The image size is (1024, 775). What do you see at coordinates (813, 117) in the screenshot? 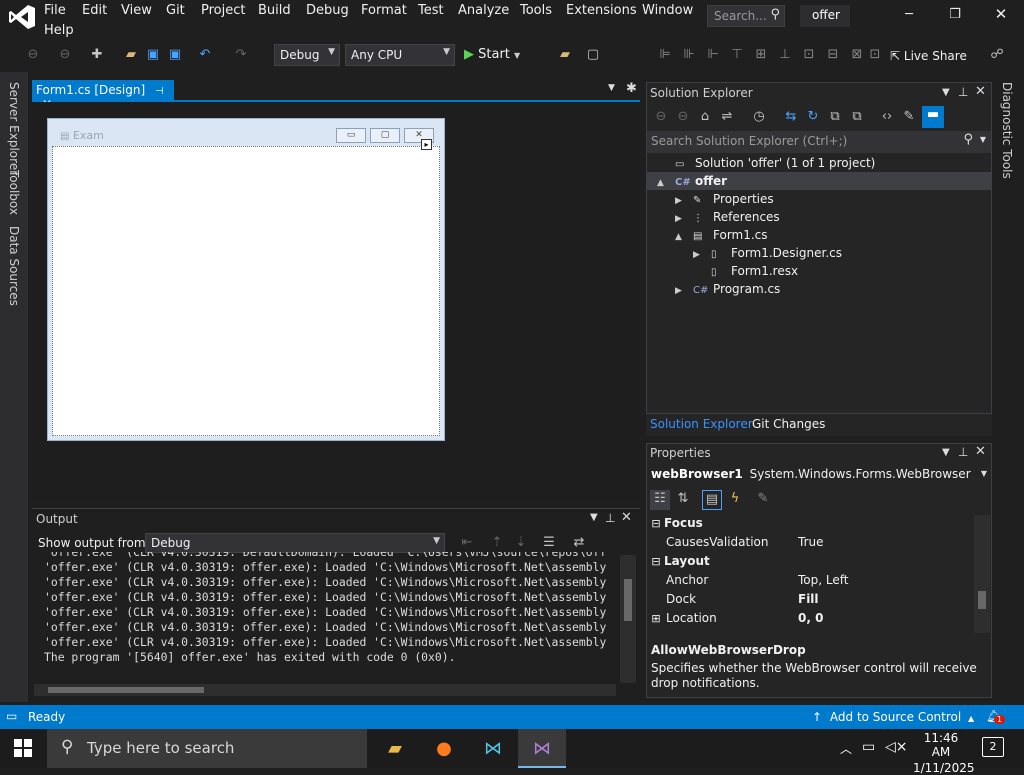
I see `refresh-icon: ↻` at bounding box center [813, 117].